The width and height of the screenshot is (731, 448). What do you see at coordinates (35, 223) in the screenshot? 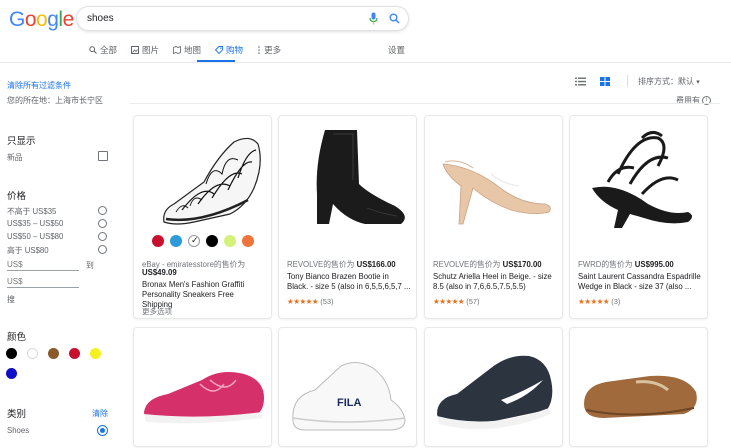
I see `price-option-label: US$35 – US$50` at bounding box center [35, 223].